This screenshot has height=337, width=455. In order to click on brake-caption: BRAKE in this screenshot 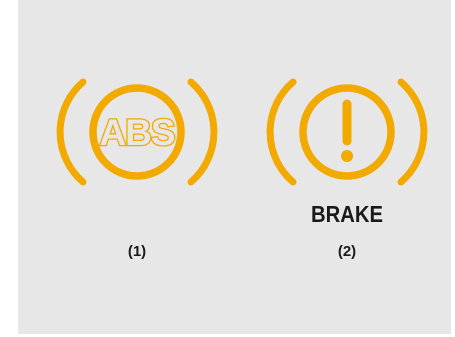, I will do `click(347, 214)`.